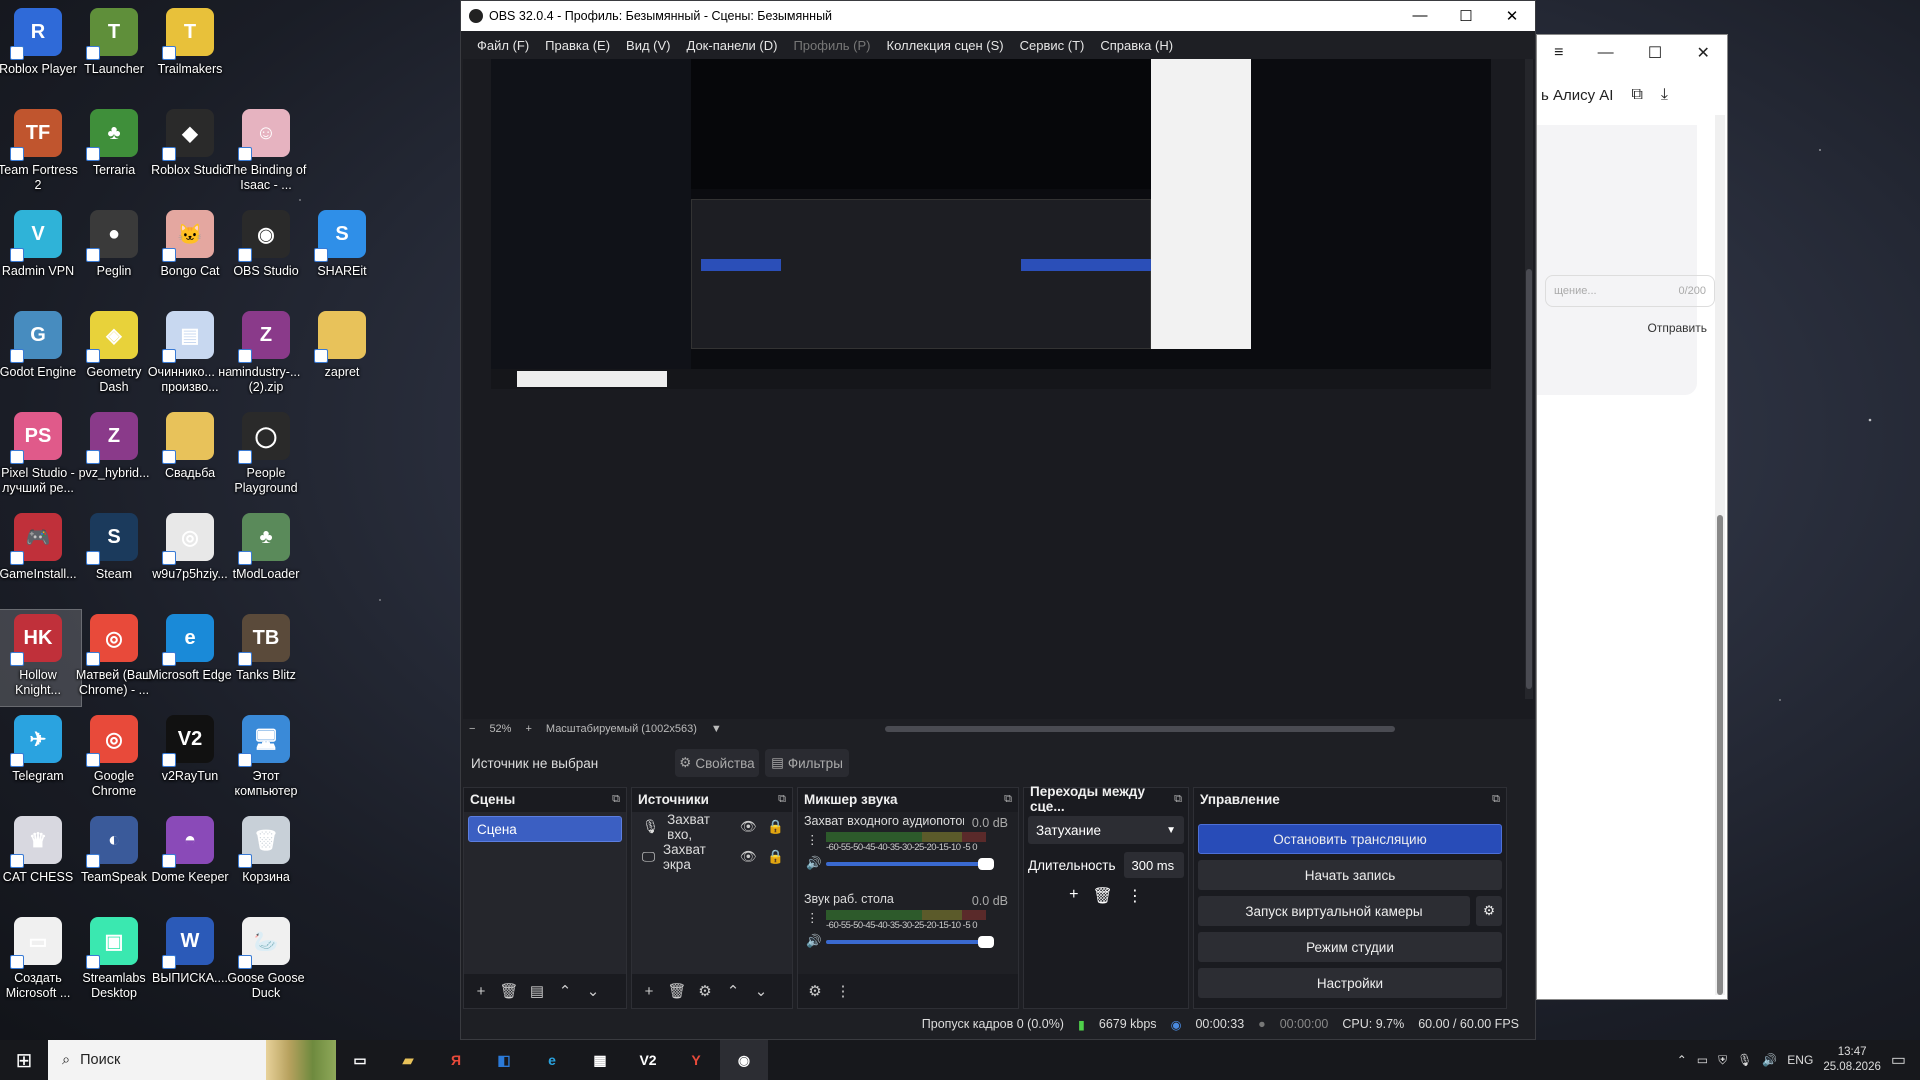 This screenshot has width=1920, height=1080. I want to click on desktop-shortcut: S SHAREit, so click(342, 254).